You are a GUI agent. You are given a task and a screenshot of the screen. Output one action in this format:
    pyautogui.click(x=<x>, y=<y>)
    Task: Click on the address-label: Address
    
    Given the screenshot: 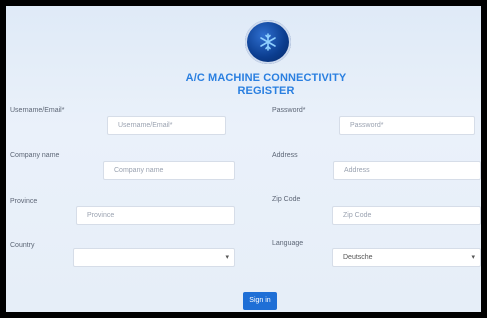 What is the action you would take?
    pyautogui.click(x=285, y=155)
    